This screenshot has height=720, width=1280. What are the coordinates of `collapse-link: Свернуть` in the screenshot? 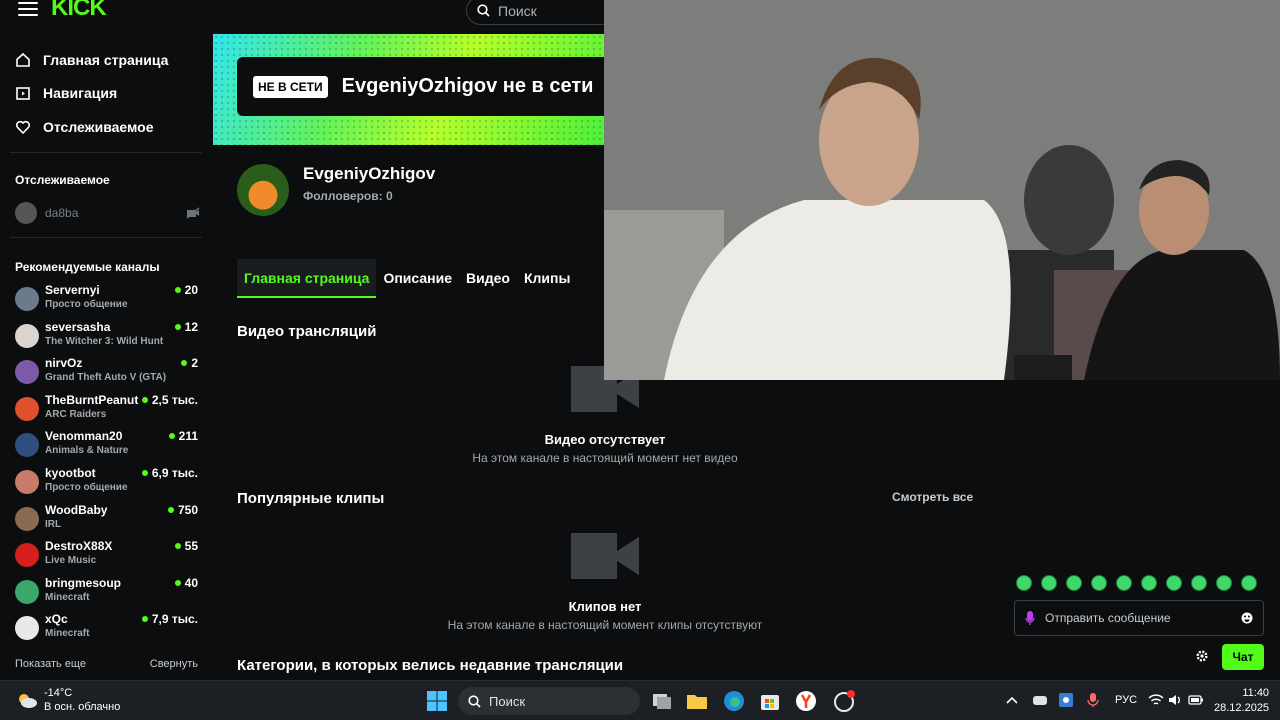 It's located at (174, 664).